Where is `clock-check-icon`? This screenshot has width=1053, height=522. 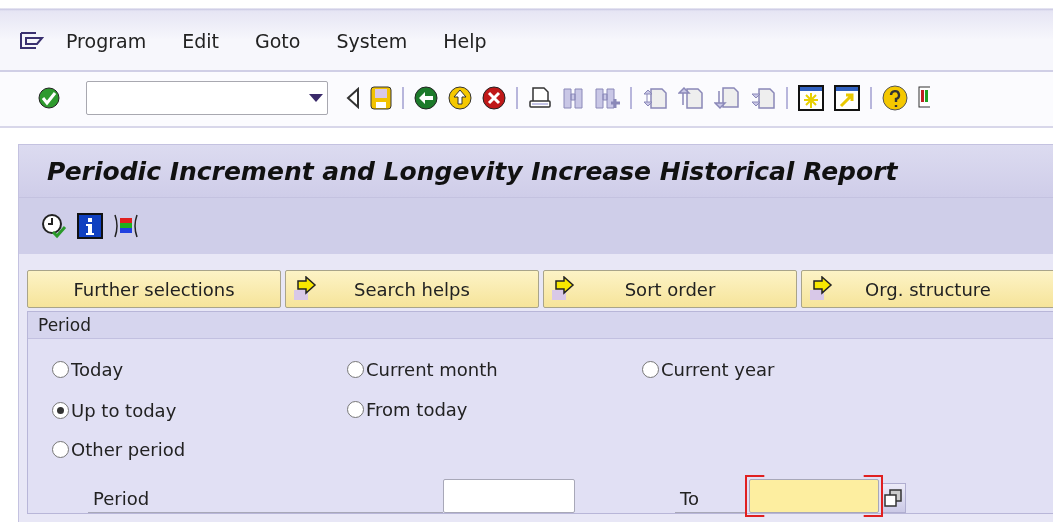 clock-check-icon is located at coordinates (54, 226).